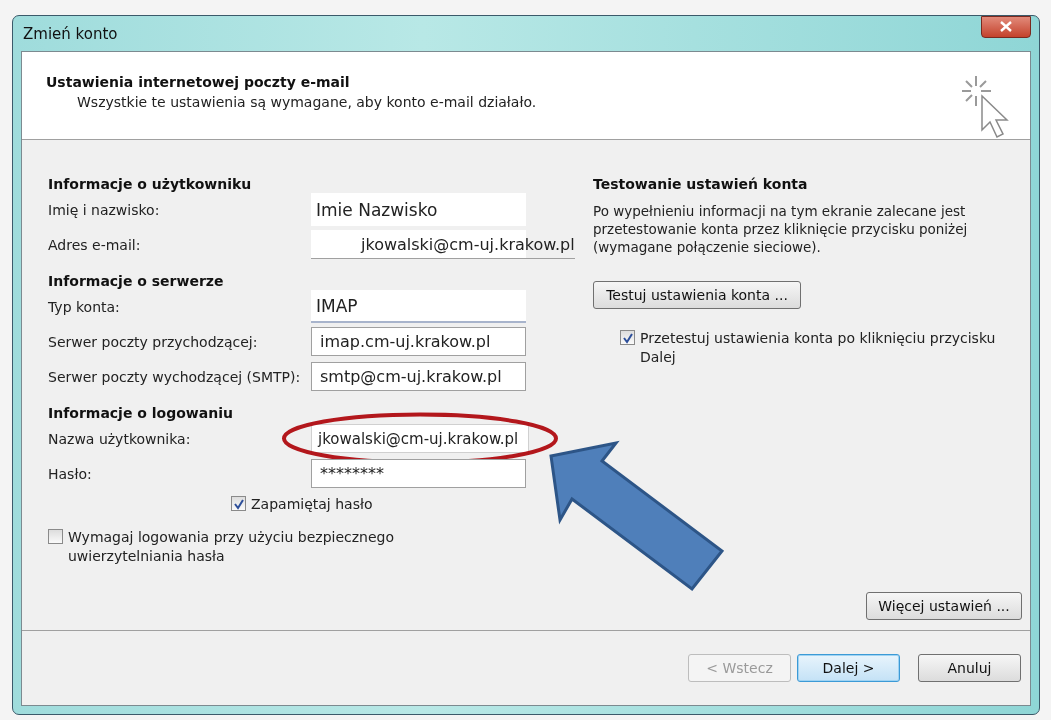 Image resolution: width=1051 pixels, height=720 pixels. I want to click on window-title: Zmień konto, so click(70, 33).